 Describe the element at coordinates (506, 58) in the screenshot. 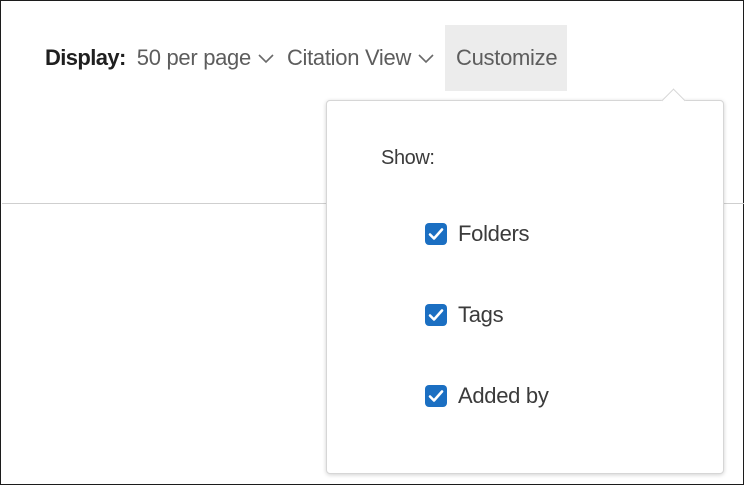

I see `customize-button: Customize` at that location.